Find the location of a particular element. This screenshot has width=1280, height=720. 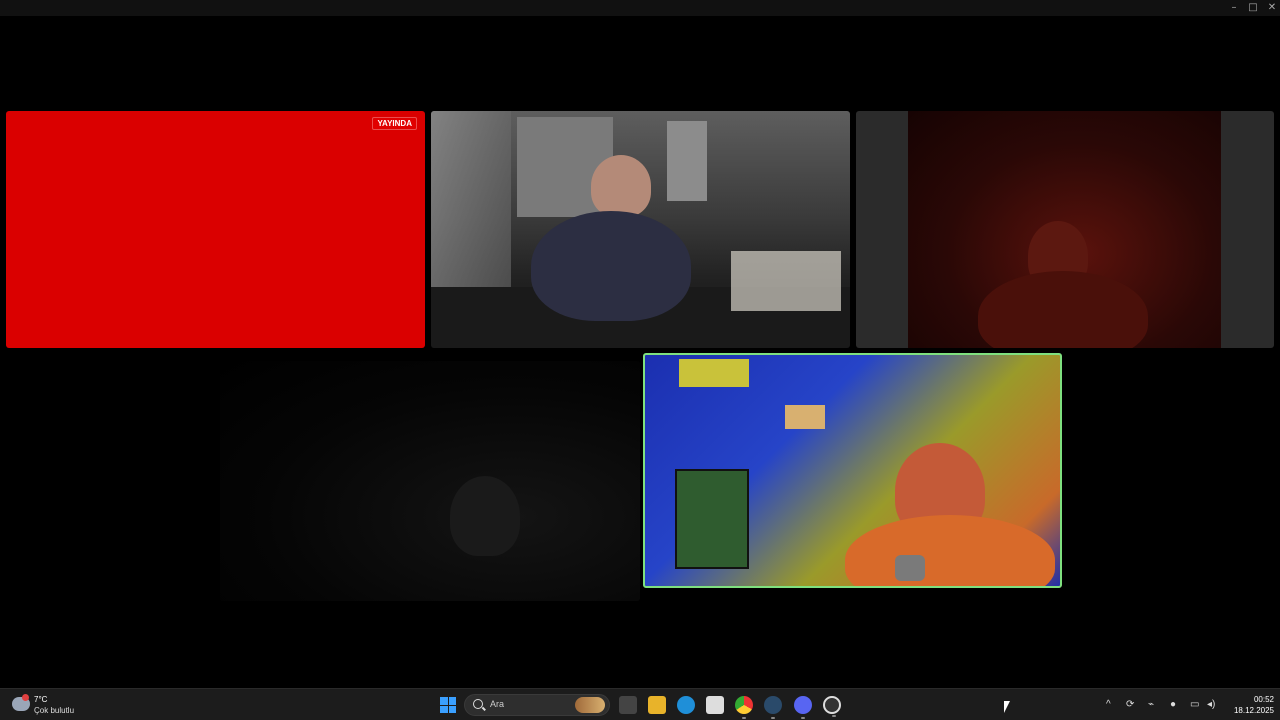

minimize-icon: – is located at coordinates (1234, 8).